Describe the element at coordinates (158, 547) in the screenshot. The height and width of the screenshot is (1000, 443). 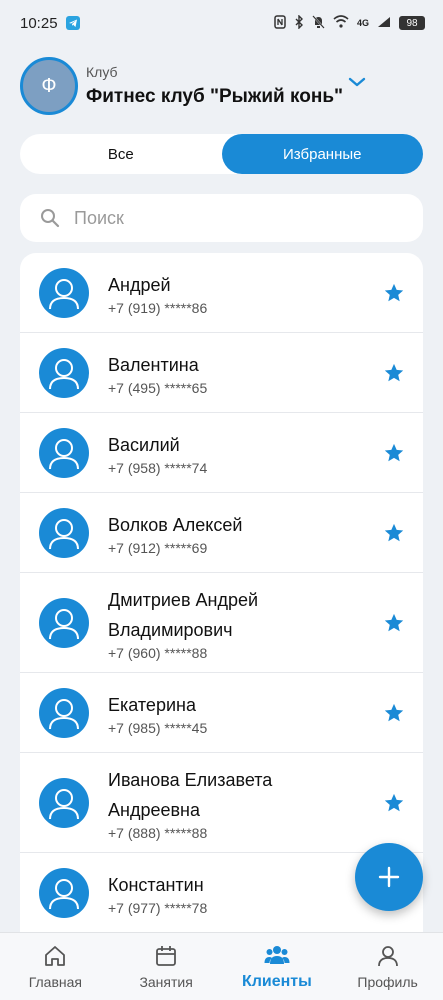
I see `client-phone: +7 (912) *****69` at that location.